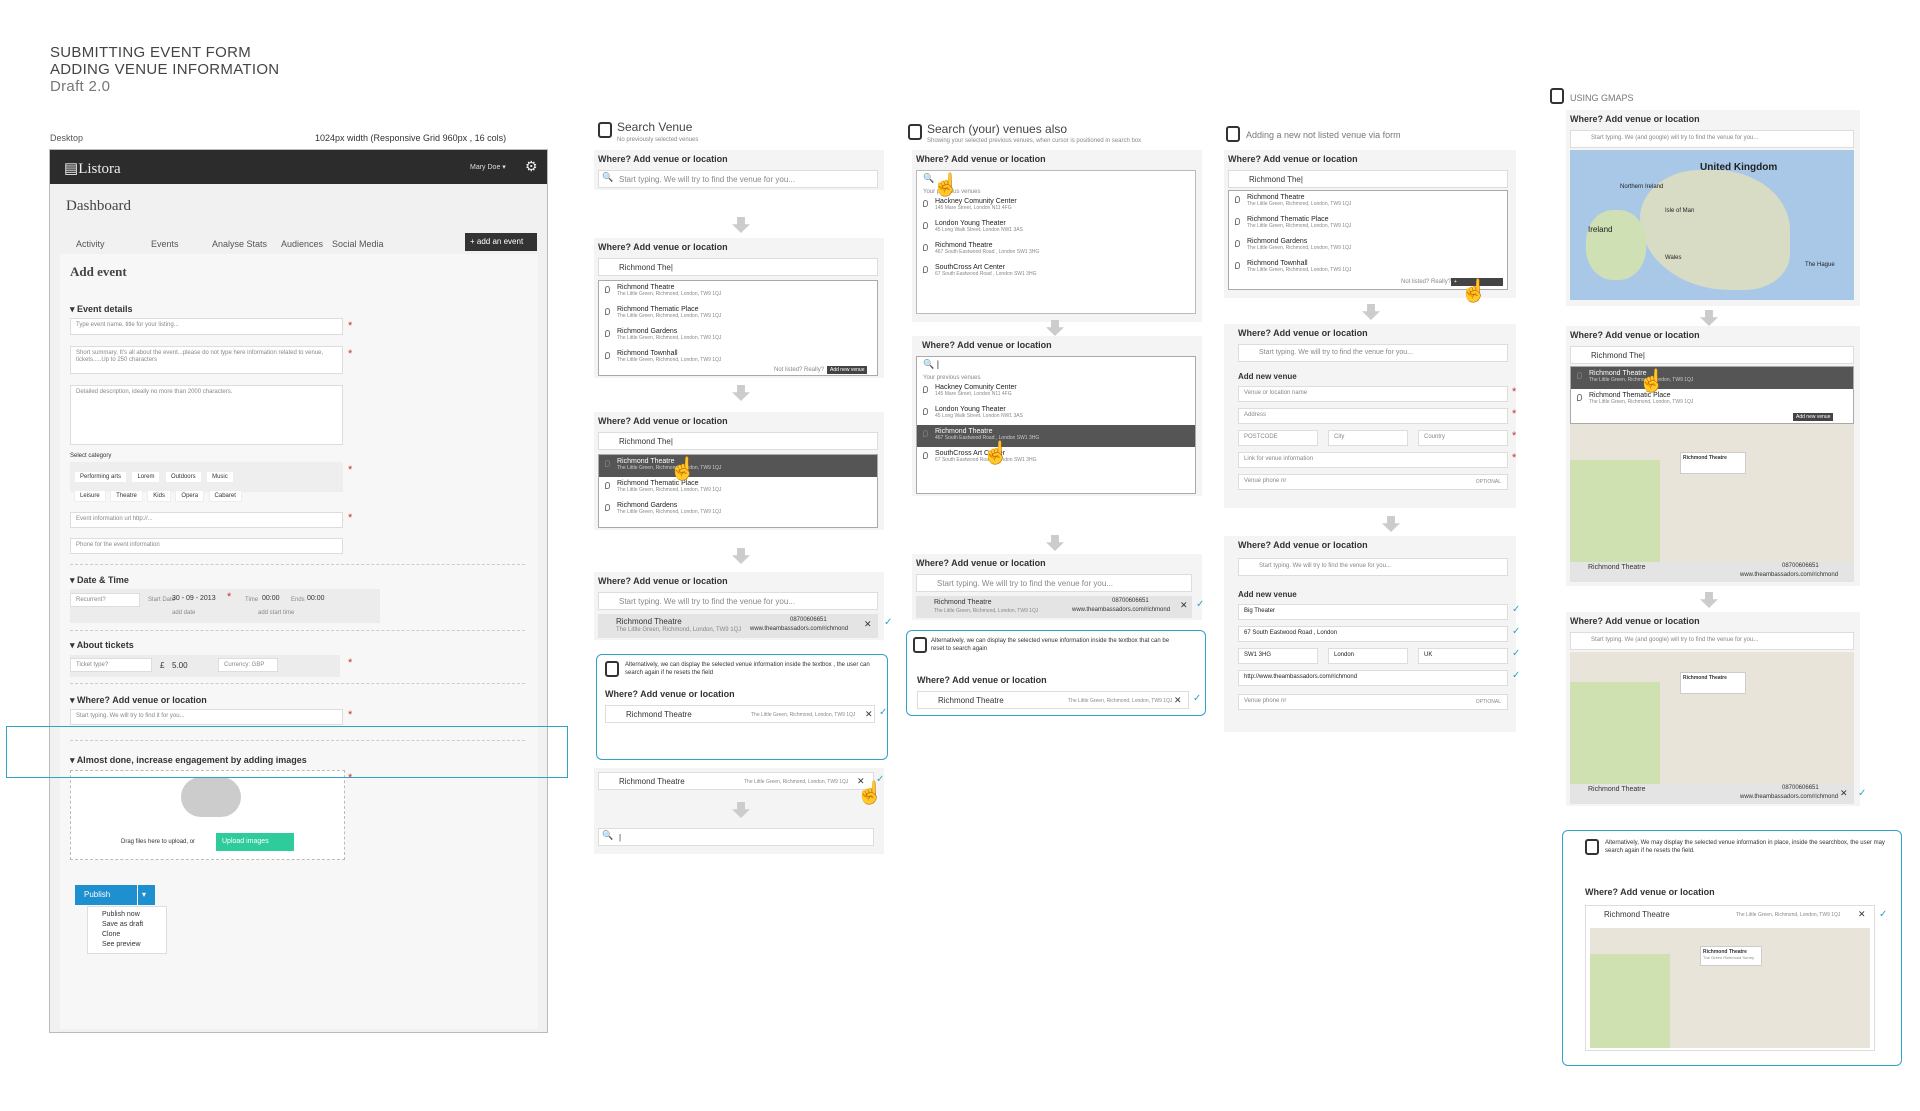  What do you see at coordinates (1373, 612) in the screenshot?
I see `venue-name-input: Big Theater` at bounding box center [1373, 612].